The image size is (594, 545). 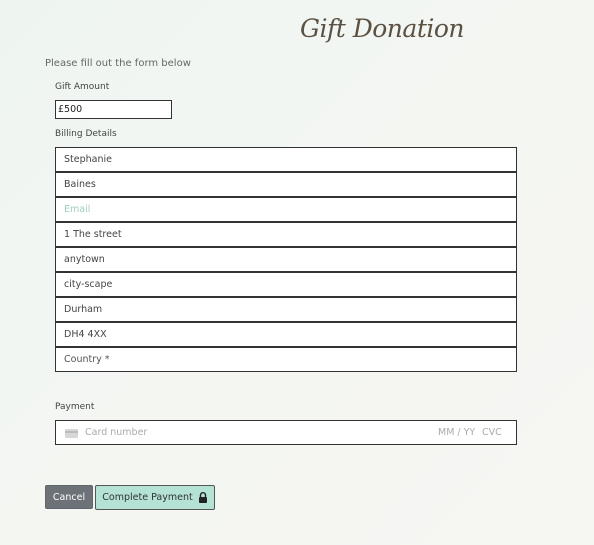 I want to click on cancel-button-label: Cancel, so click(x=69, y=497).